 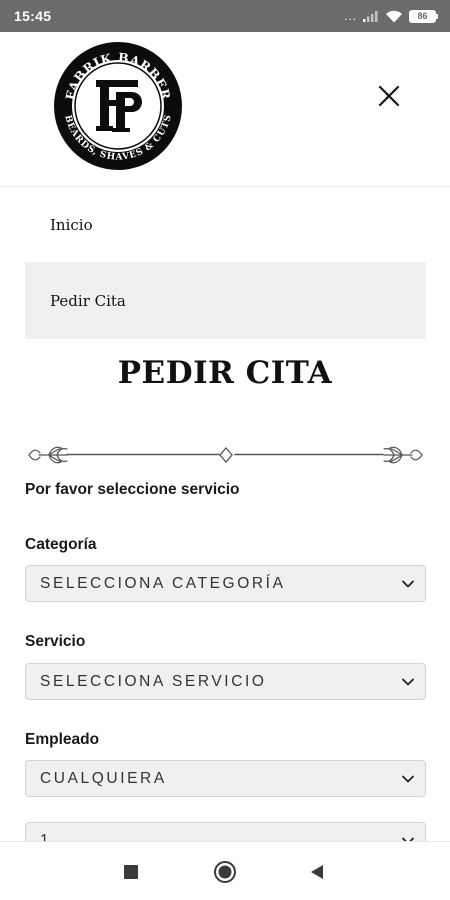 I want to click on battery-level: 86, so click(x=422, y=16).